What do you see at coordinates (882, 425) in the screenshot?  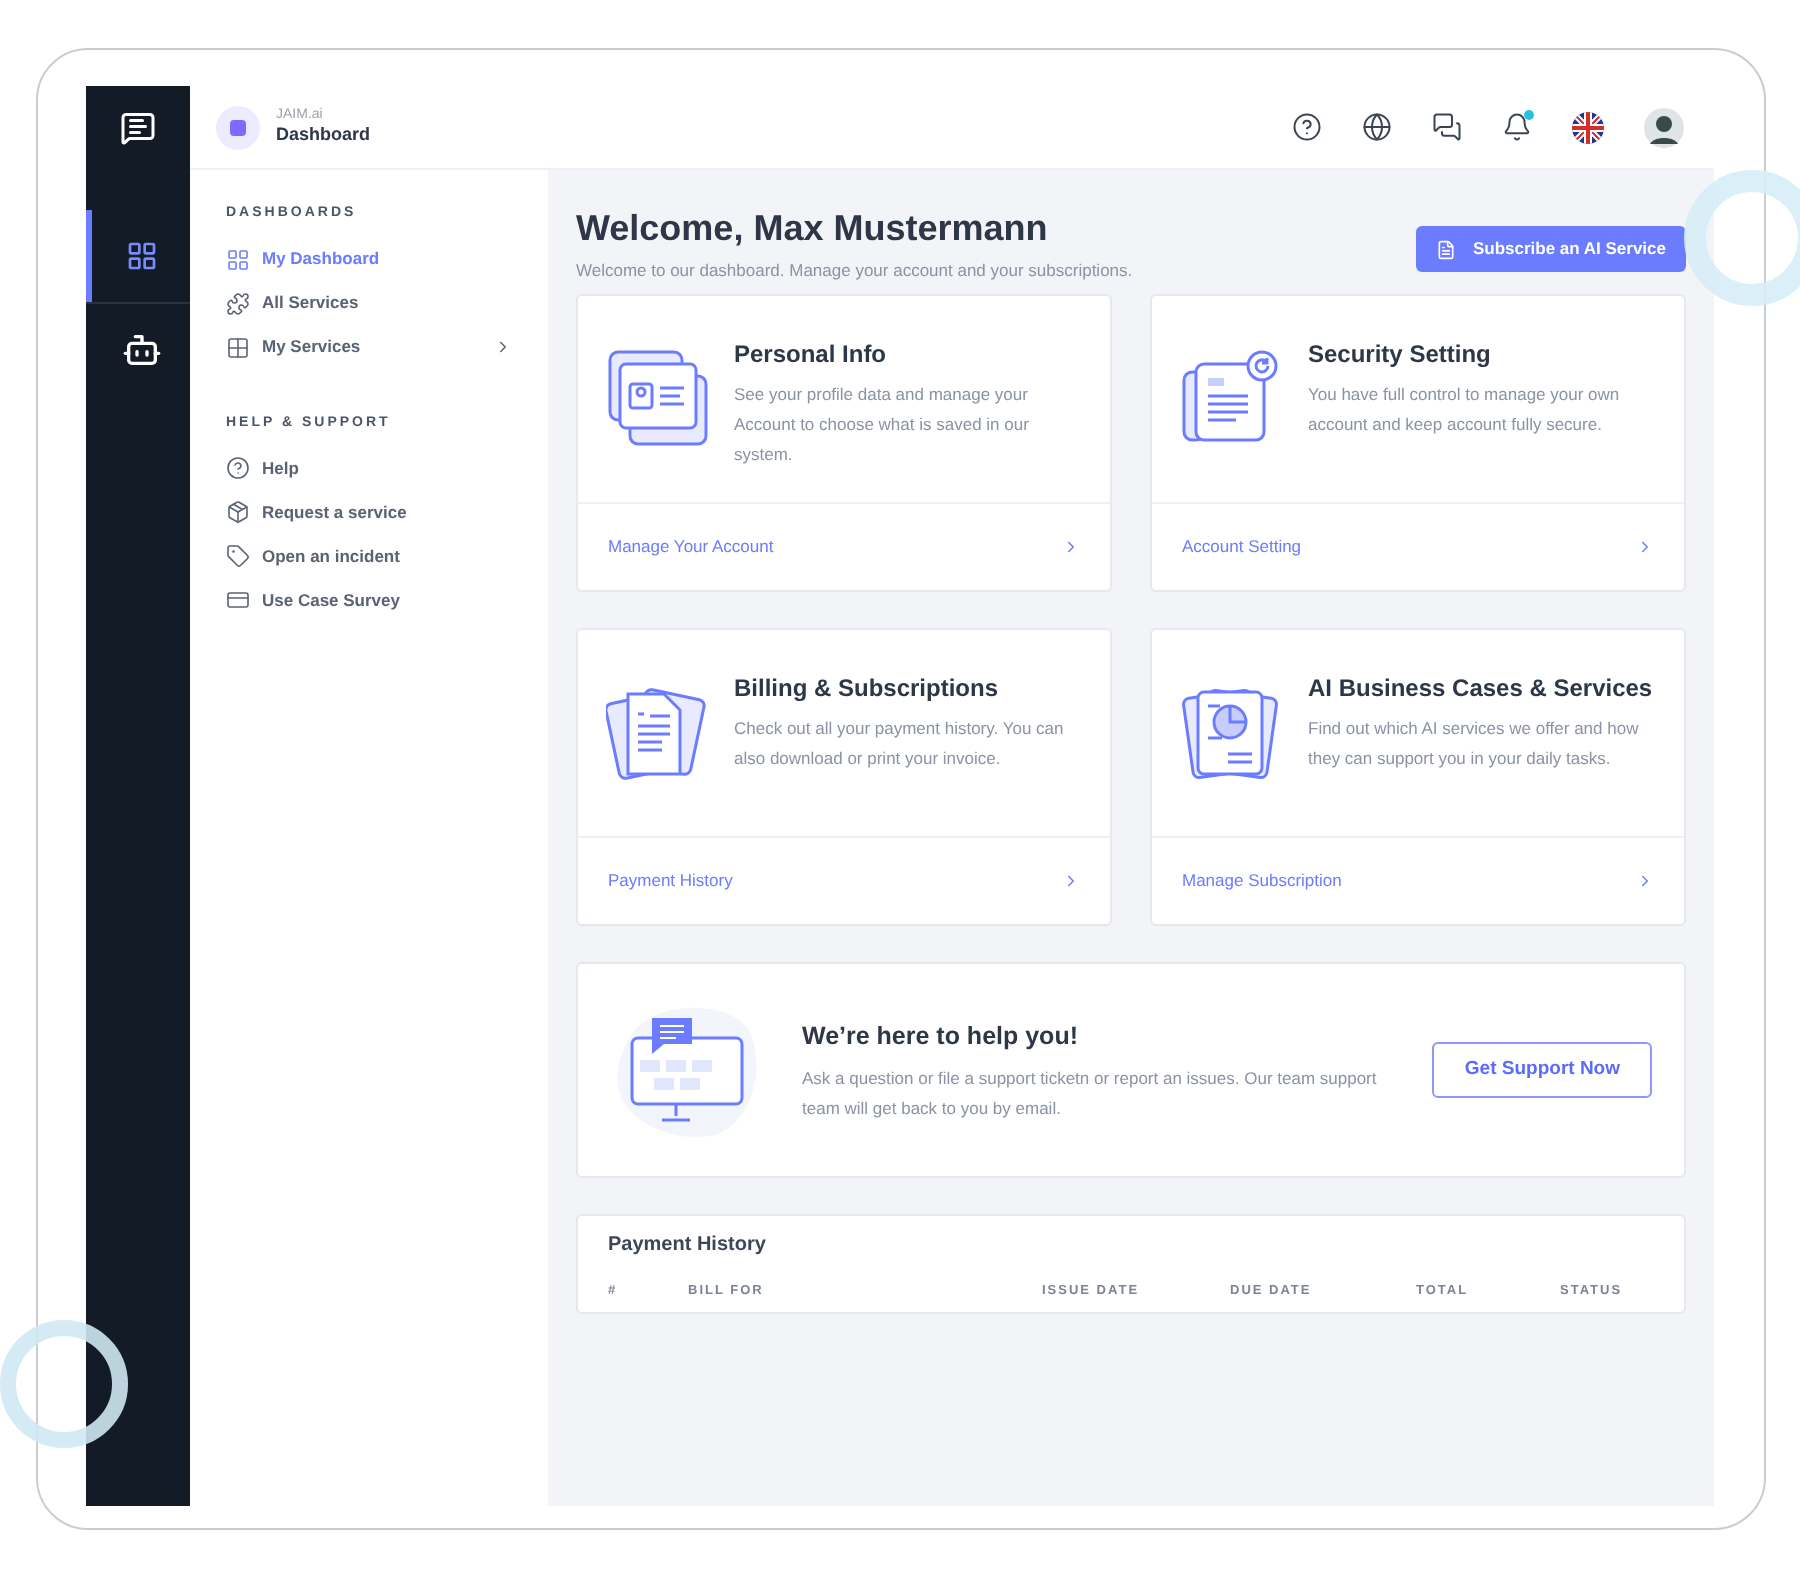 I see `card-description: See your profile data and manage your Account to choose what is saved in our system.` at bounding box center [882, 425].